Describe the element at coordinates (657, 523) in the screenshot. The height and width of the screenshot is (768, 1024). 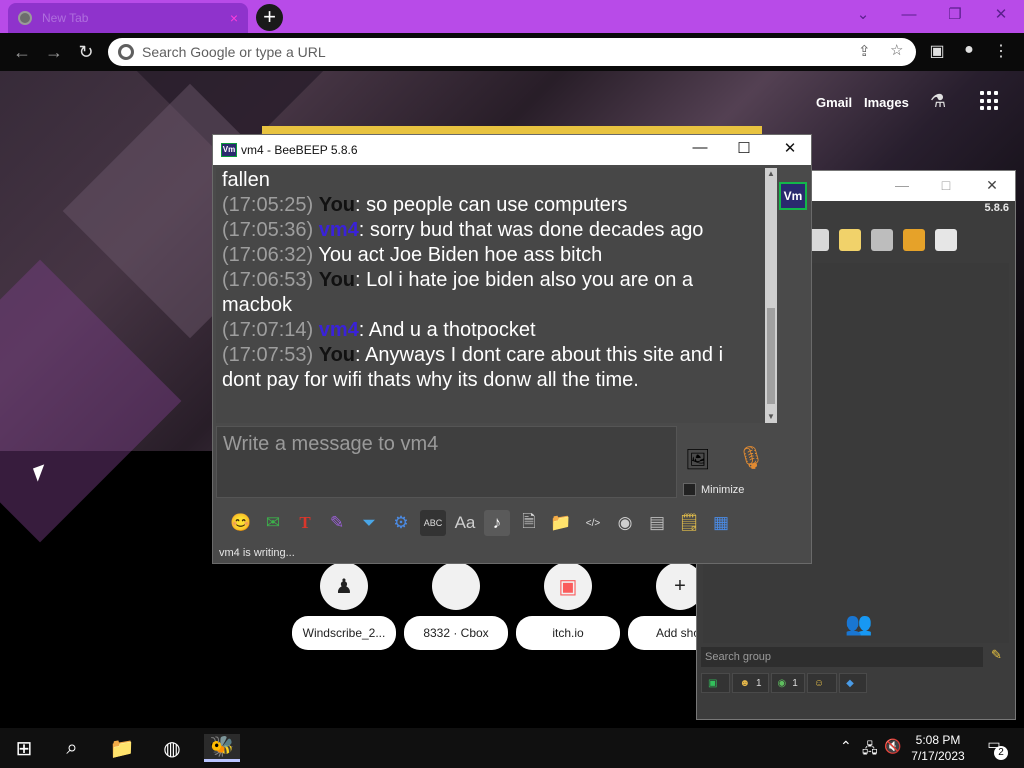
I see `printer-icon: ▤` at that location.